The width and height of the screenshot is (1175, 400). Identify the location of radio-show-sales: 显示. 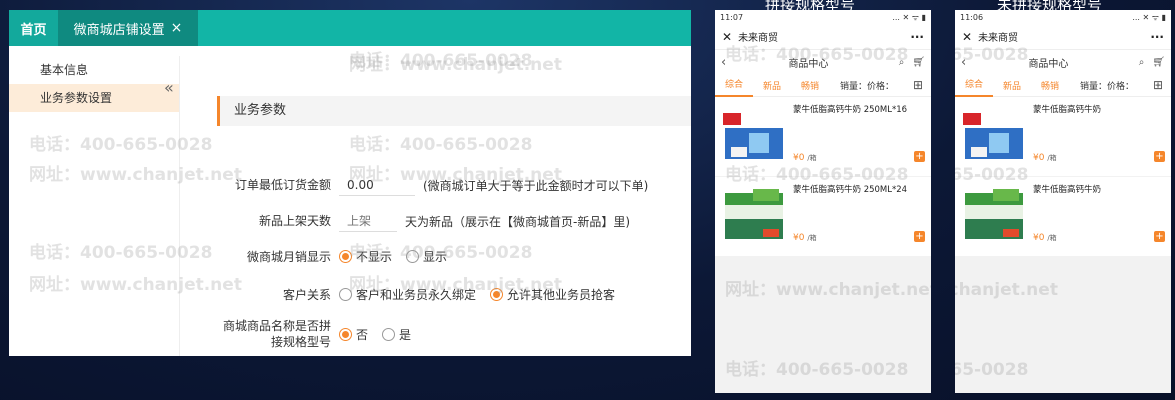
(426, 256).